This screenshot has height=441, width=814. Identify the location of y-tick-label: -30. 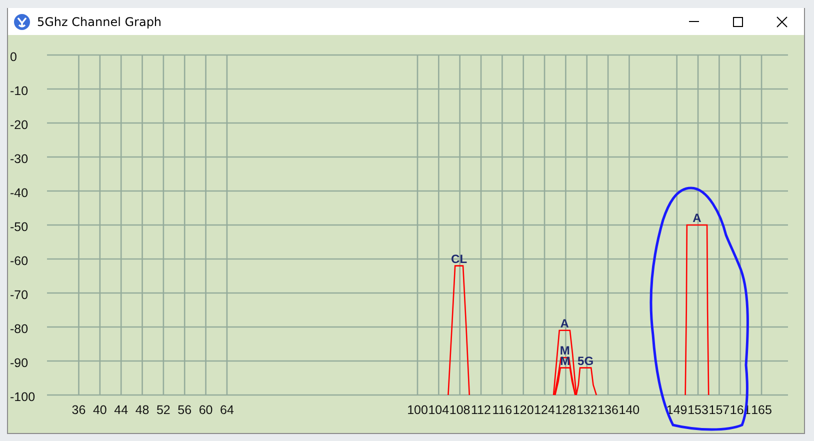
(19, 159).